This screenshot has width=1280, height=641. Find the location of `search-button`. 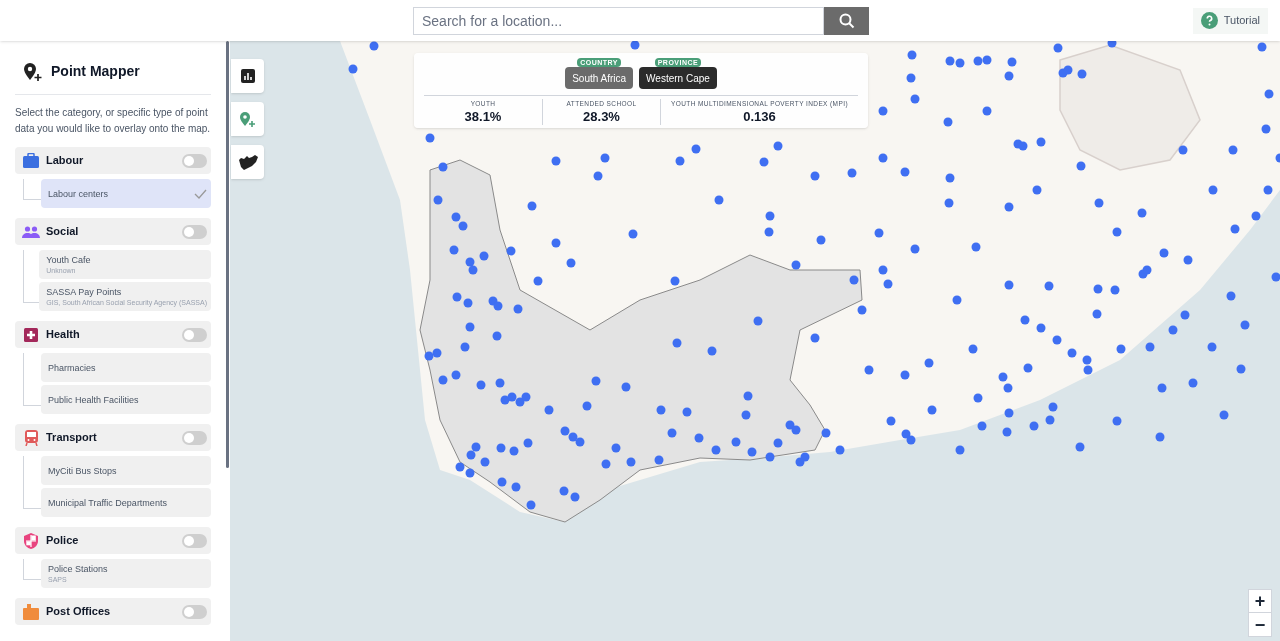

search-button is located at coordinates (846, 20).